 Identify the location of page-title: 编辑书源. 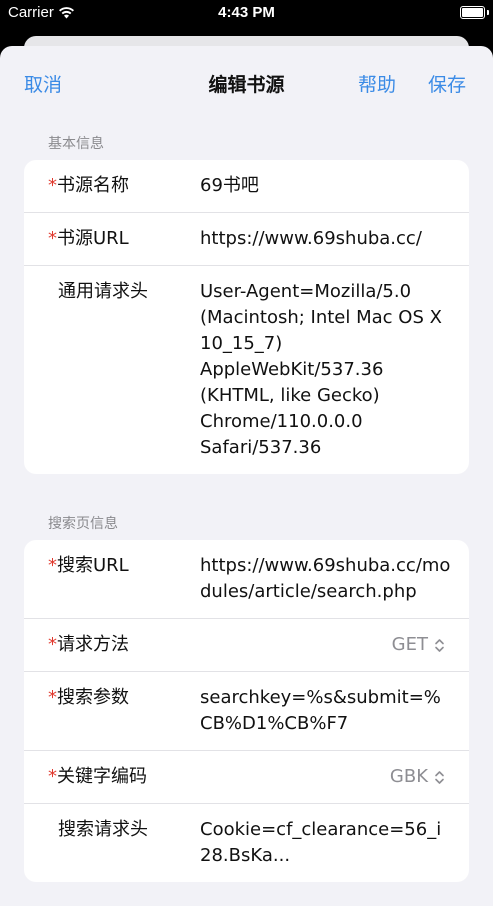
(246, 85).